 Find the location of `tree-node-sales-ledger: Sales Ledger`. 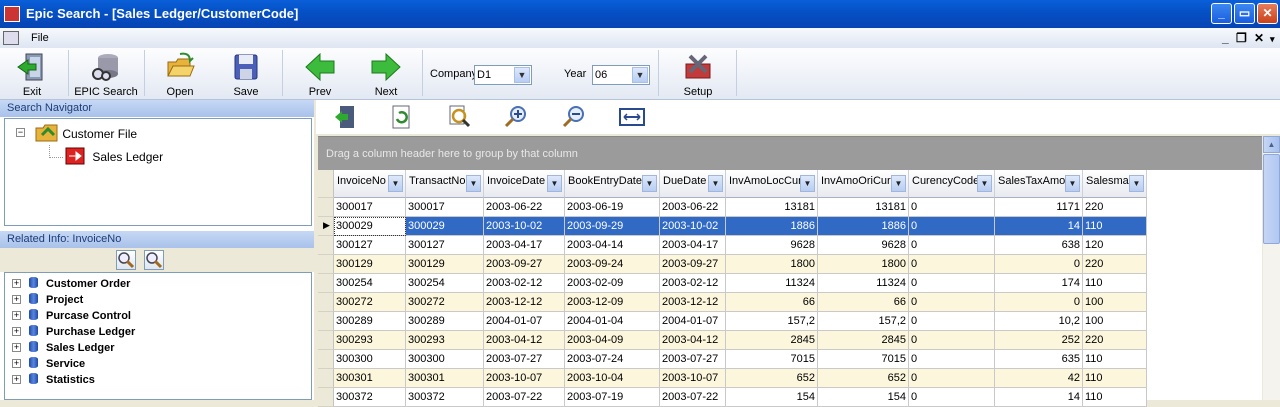

tree-node-sales-ledger: Sales Ledger is located at coordinates (114, 156).